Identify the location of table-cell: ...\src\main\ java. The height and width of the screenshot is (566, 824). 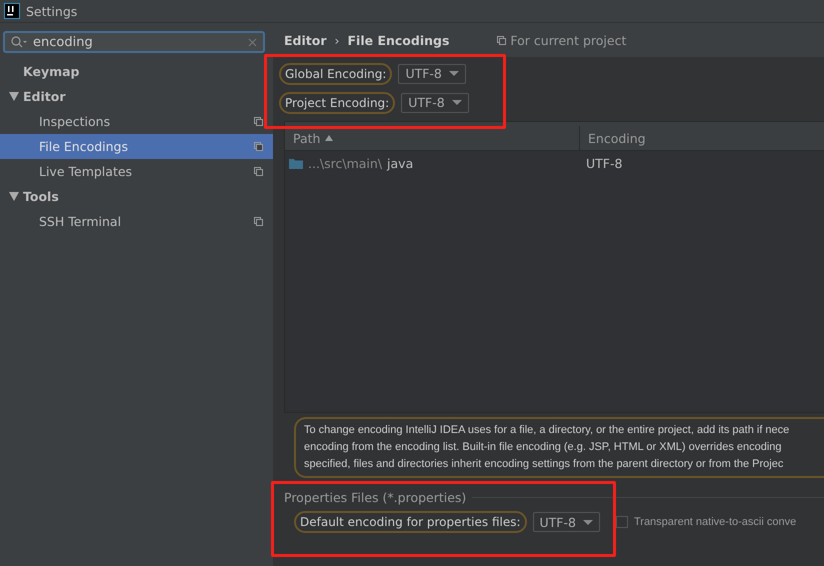
(432, 163).